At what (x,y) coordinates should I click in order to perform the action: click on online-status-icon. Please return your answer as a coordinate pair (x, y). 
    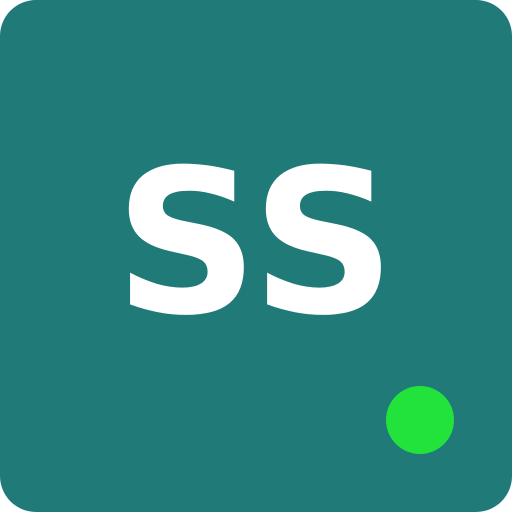
    Looking at the image, I should click on (420, 420).